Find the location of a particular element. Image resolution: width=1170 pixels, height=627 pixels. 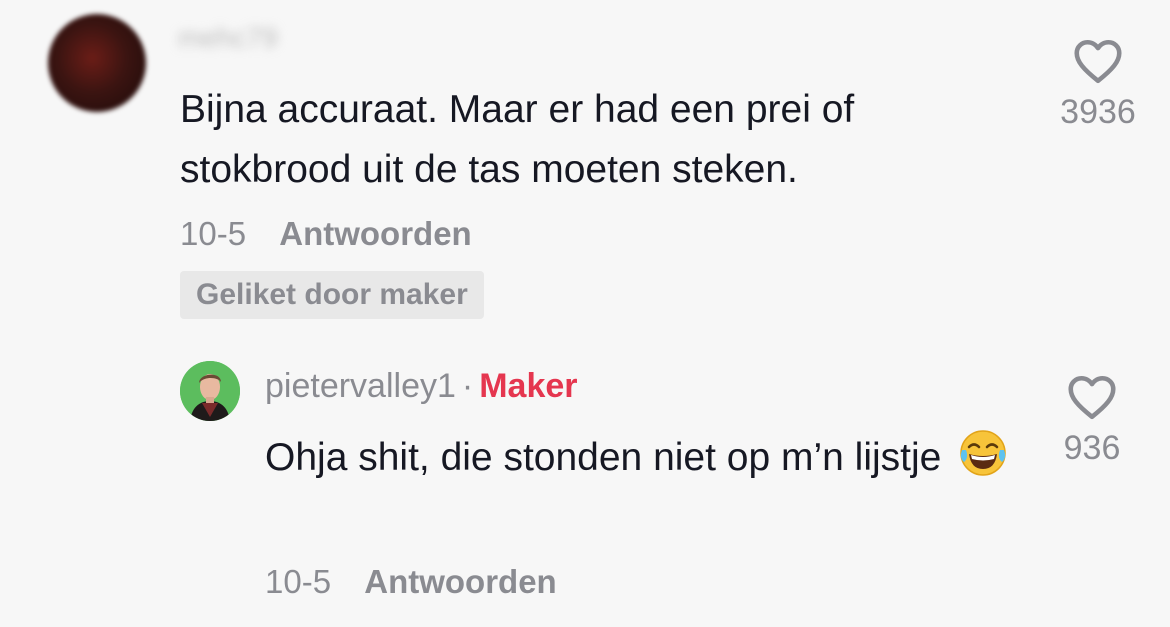

comment-meta: 10-5 Antwoorden is located at coordinates (326, 234).